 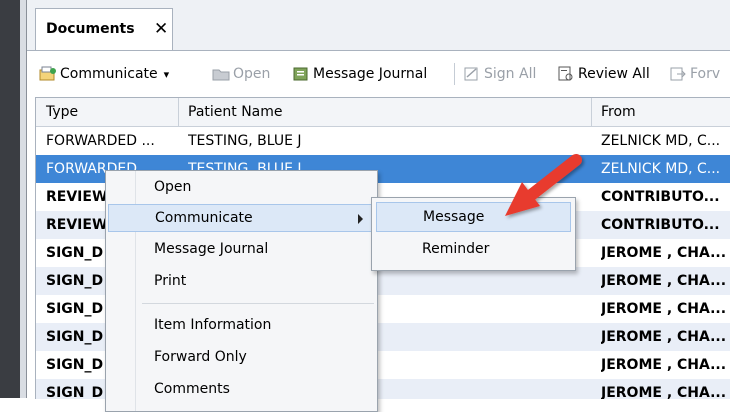 I want to click on message-journal-label: Message Journal, so click(x=370, y=74).